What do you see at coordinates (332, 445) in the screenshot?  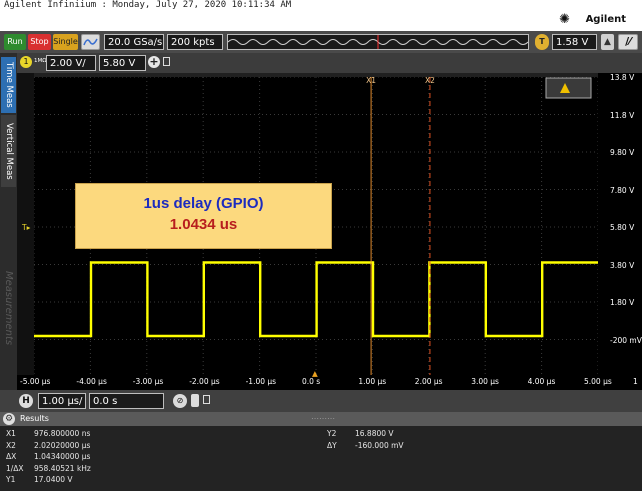 I see `result-label: ΔY` at bounding box center [332, 445].